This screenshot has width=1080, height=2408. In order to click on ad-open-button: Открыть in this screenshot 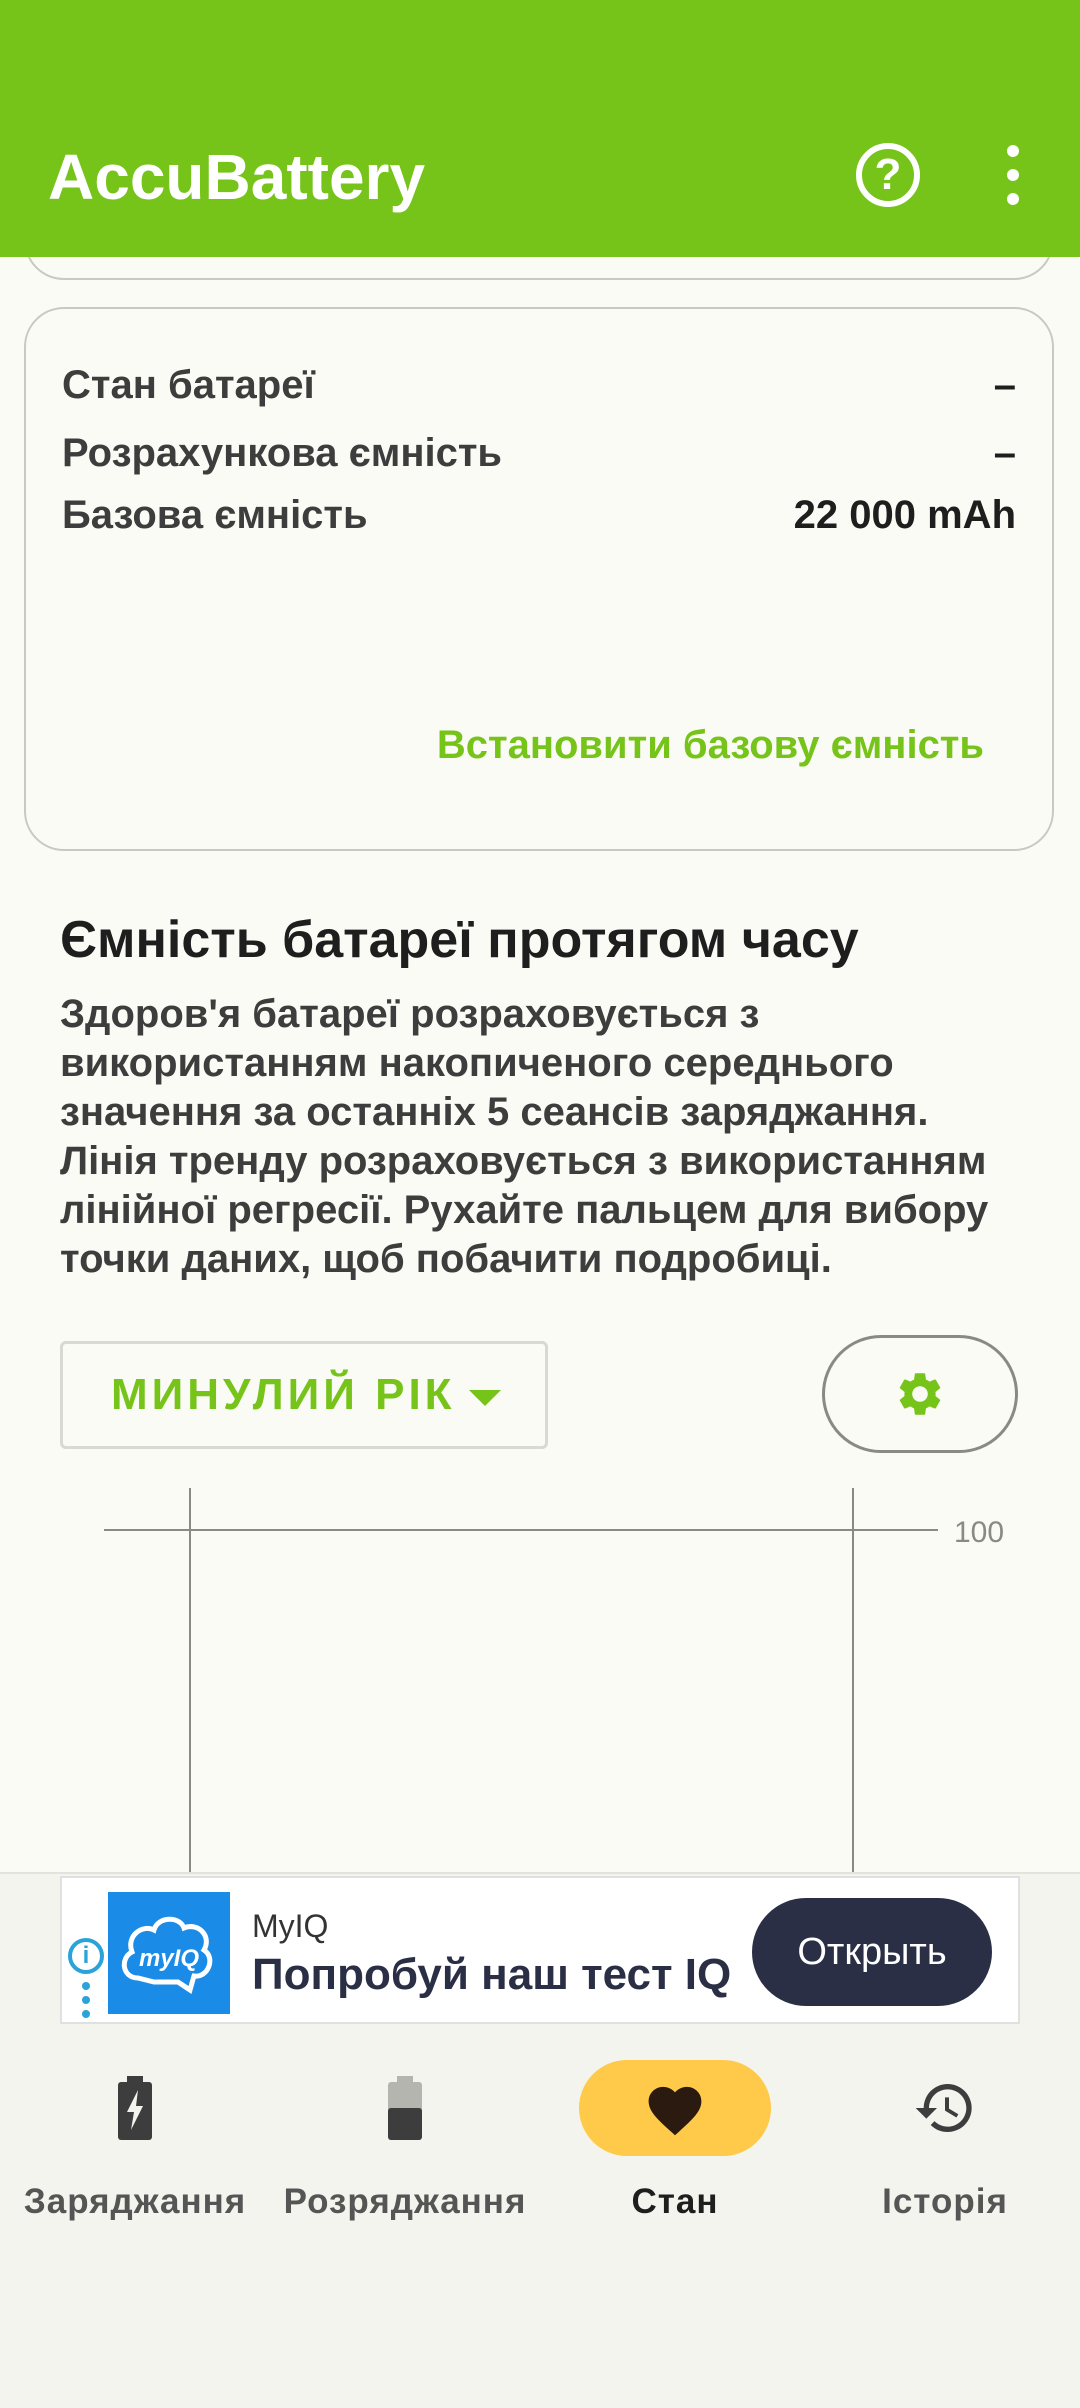, I will do `click(872, 1952)`.